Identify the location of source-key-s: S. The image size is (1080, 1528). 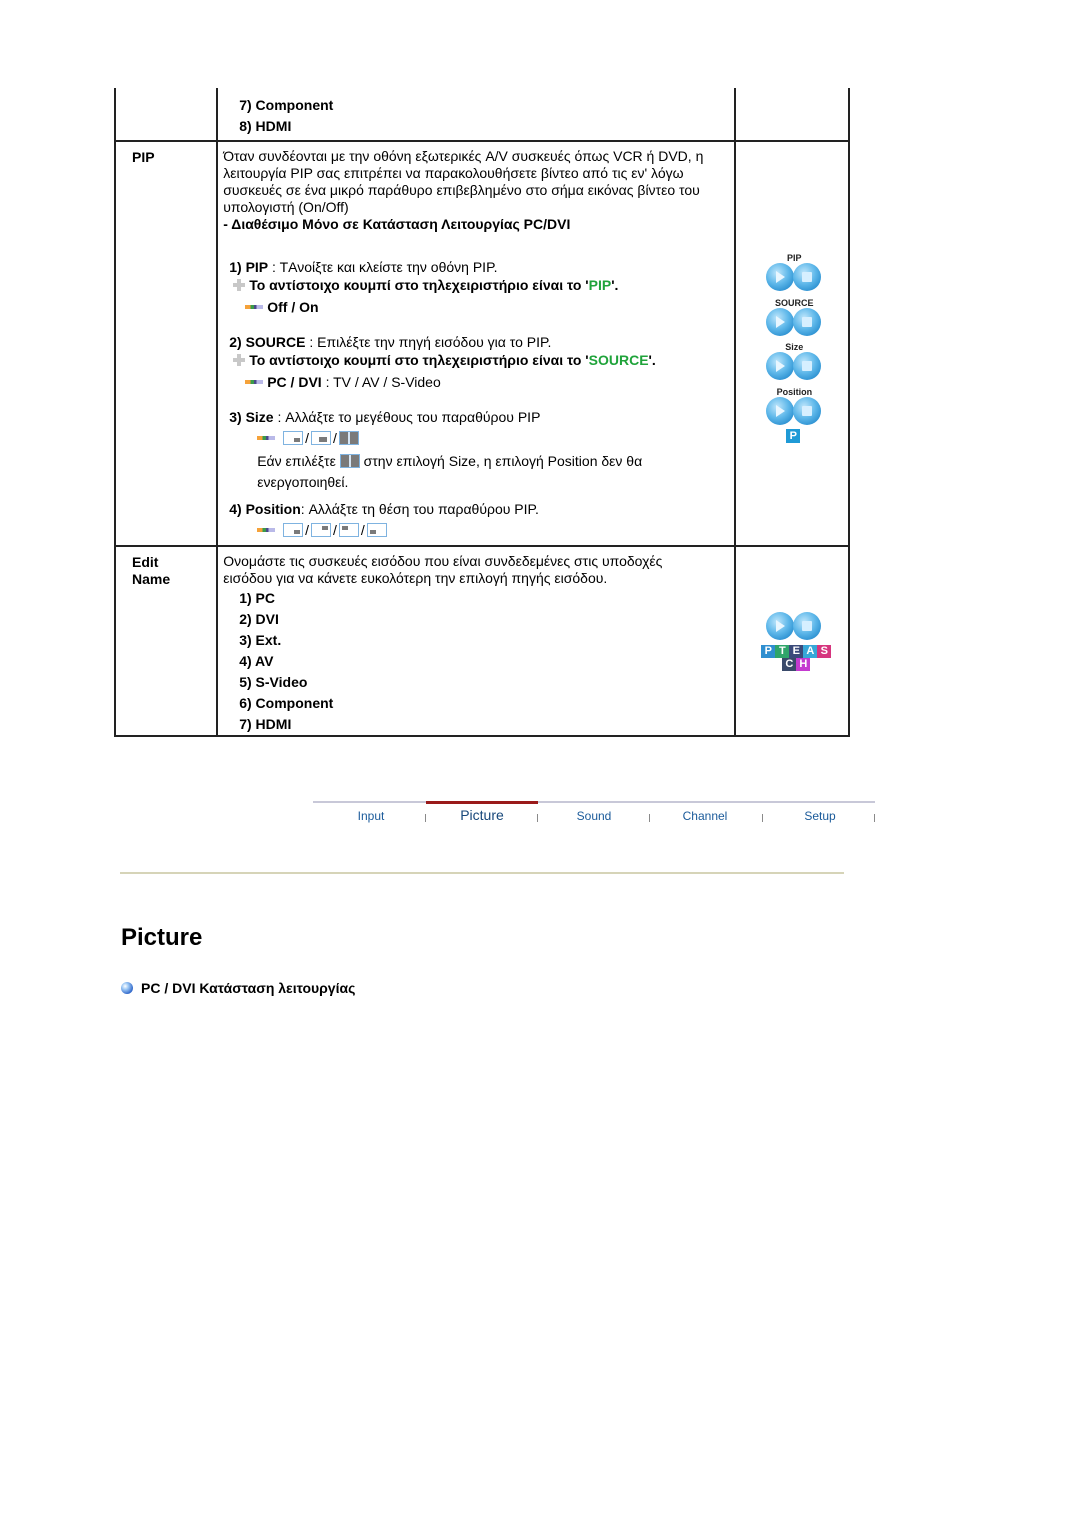
(824, 651).